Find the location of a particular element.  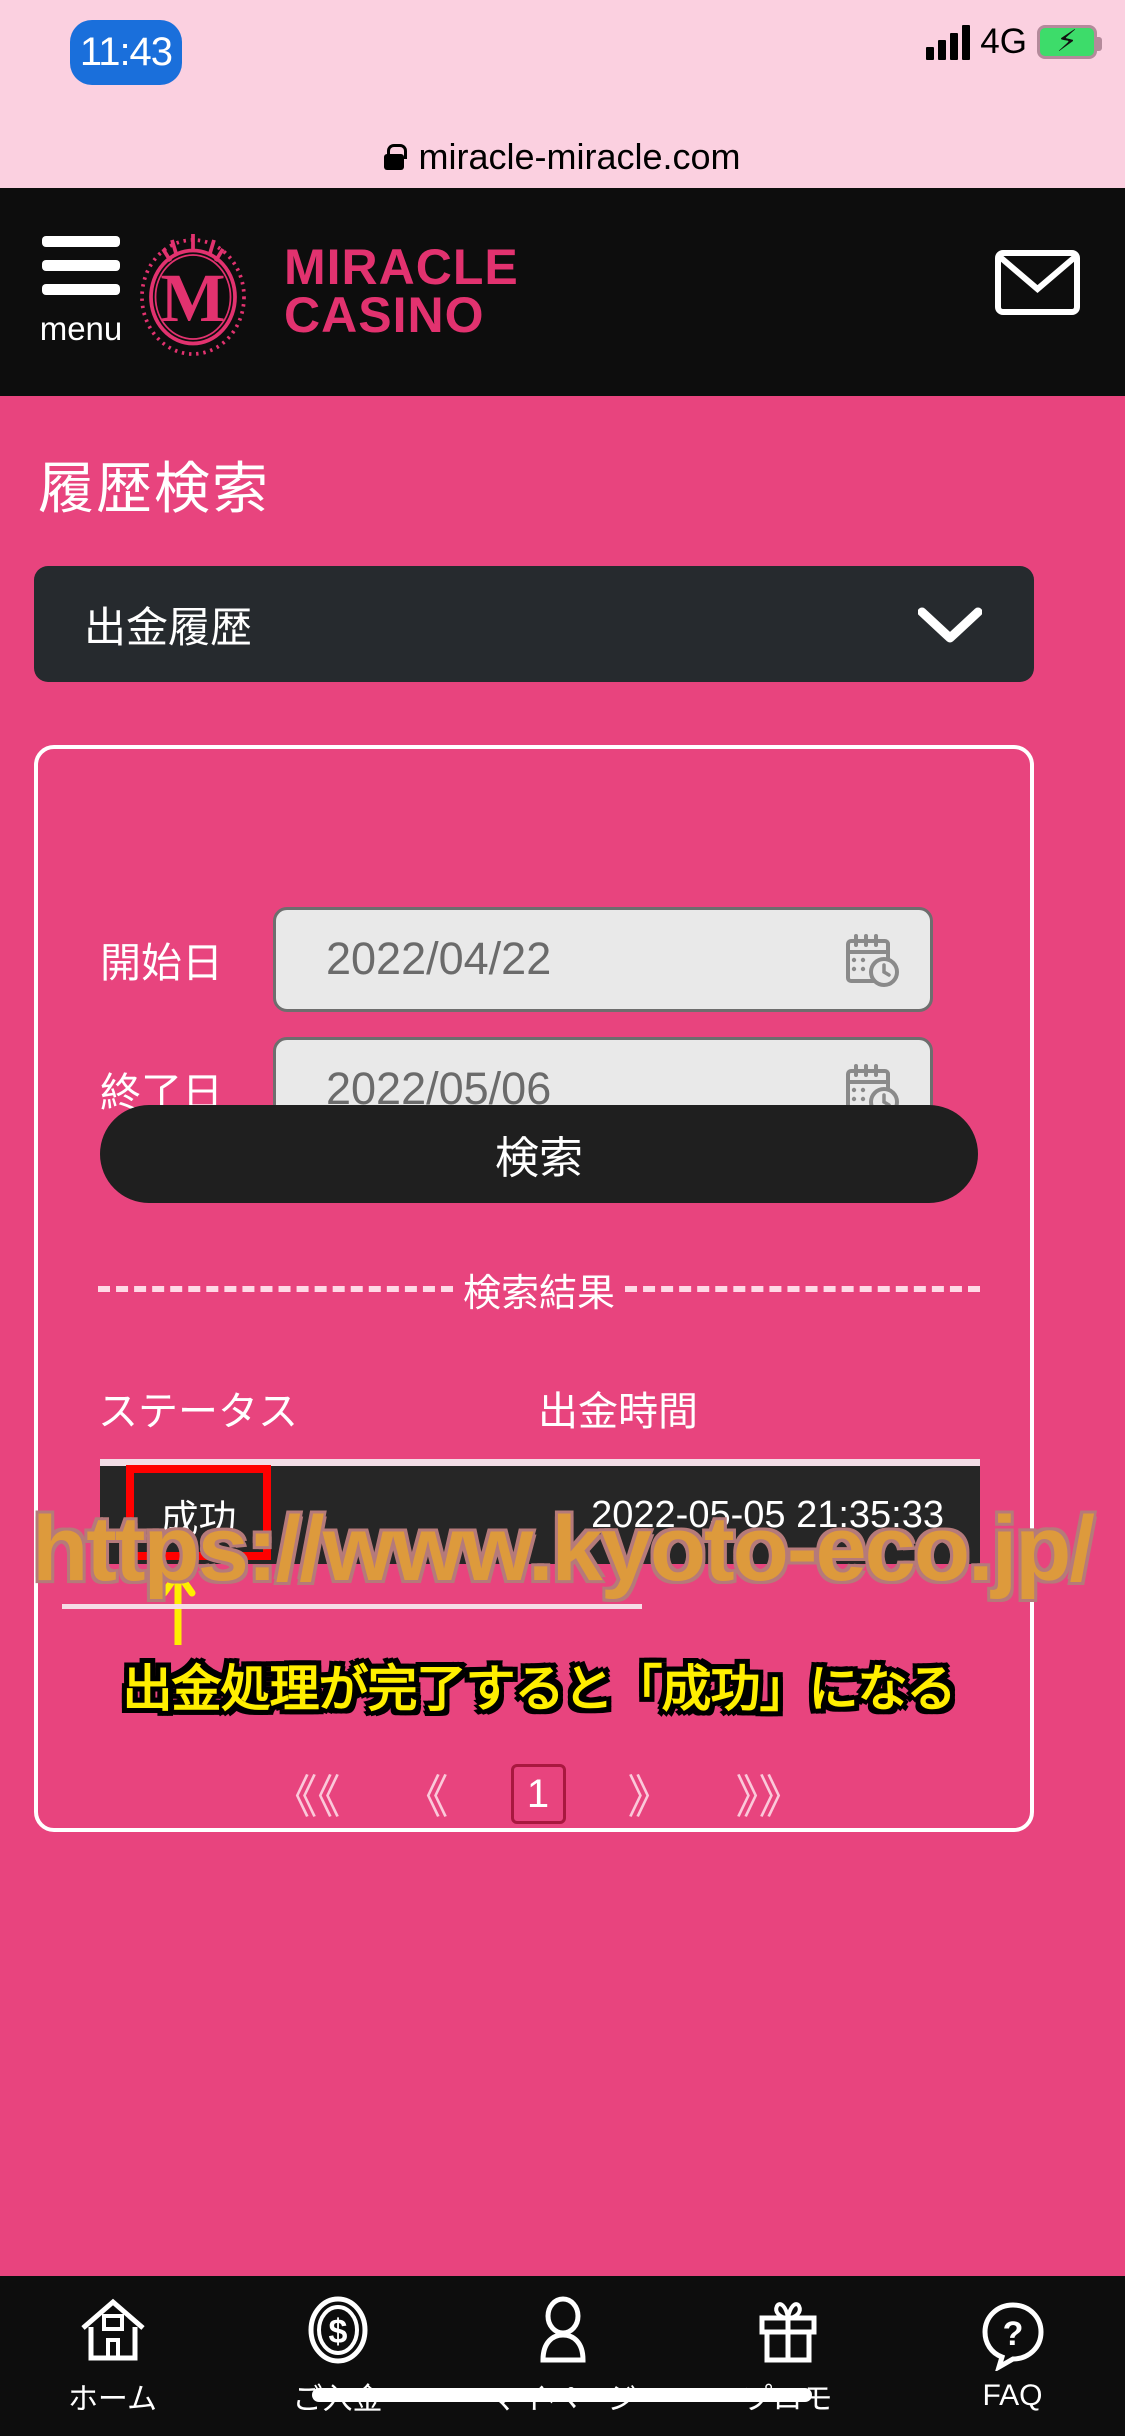

miracle-casino-emblem-icon: M is located at coordinates (193, 295).